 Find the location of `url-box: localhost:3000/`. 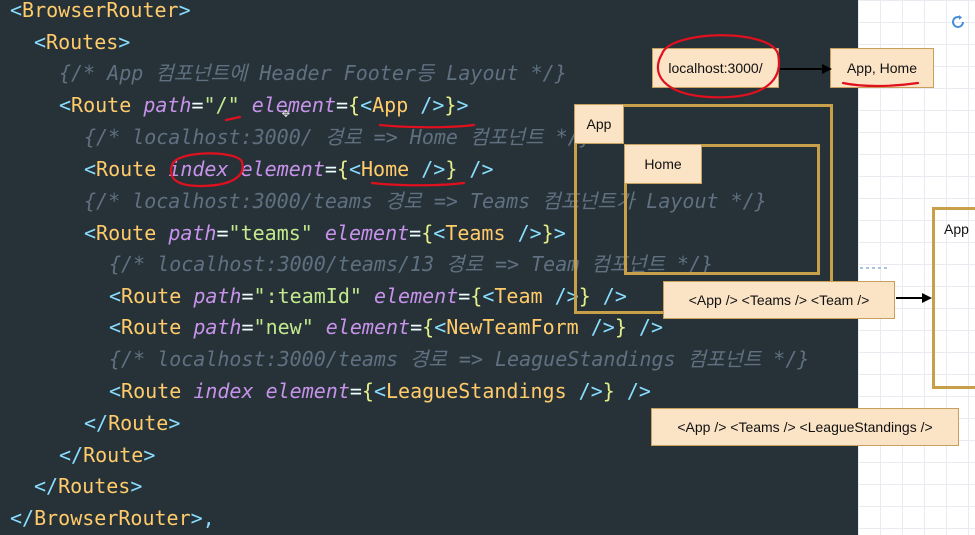

url-box: localhost:3000/ is located at coordinates (715, 68).